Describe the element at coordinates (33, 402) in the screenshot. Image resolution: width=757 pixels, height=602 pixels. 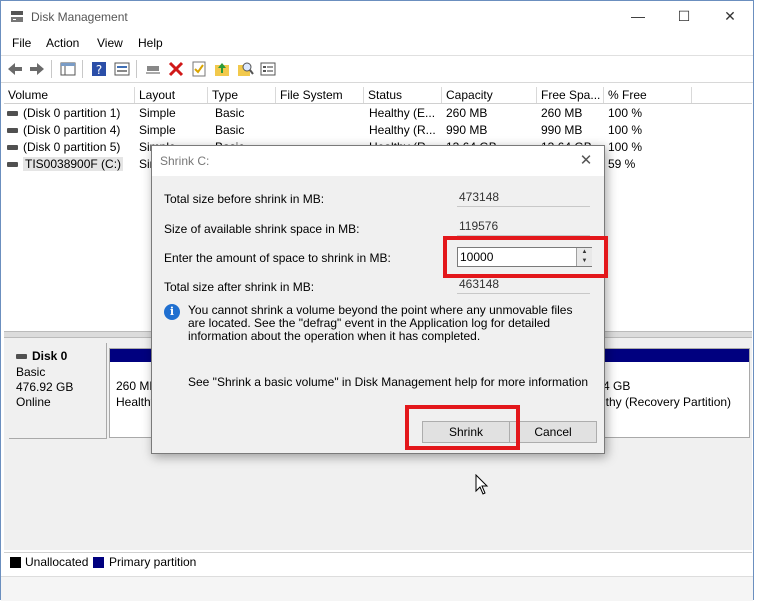
I see `disk-status: Online` at that location.